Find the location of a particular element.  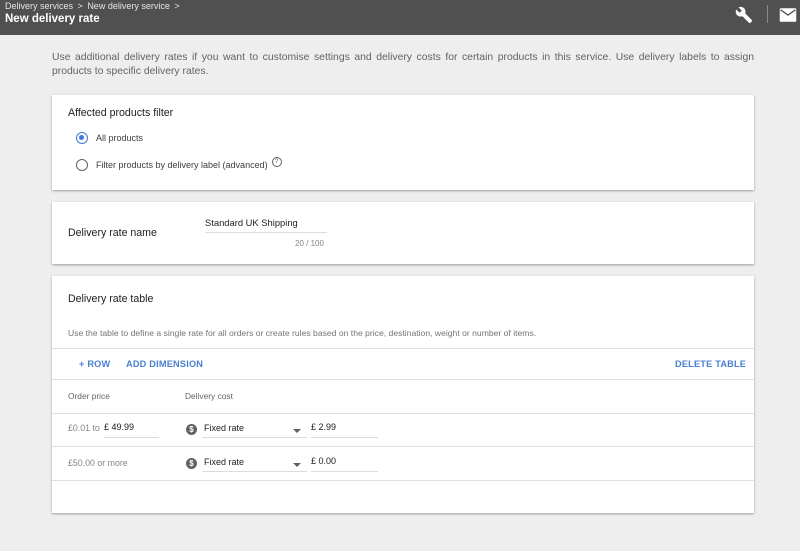

price-from-text: £0.01 to is located at coordinates (84, 428).